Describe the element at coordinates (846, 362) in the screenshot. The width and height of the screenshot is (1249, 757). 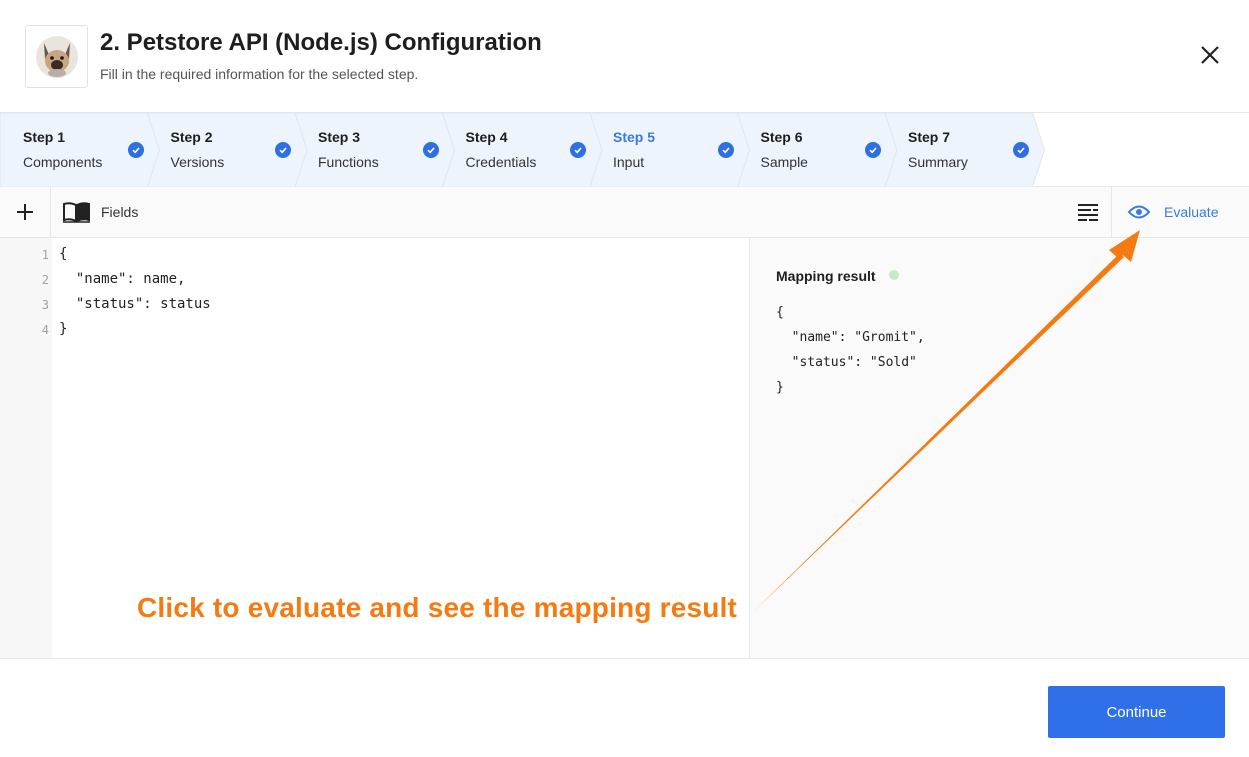
I see `result-line: "status": "Sold"` at that location.